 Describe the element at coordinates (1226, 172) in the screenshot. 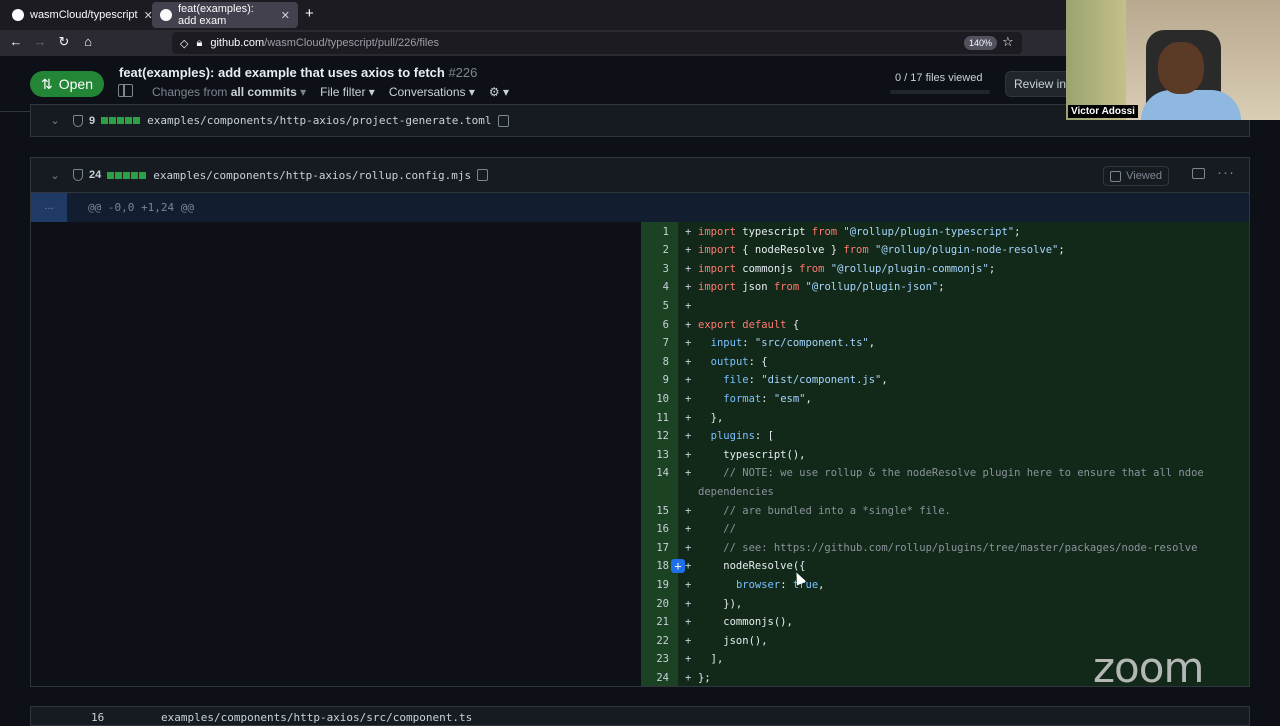

I see `more-options-icon: ···` at that location.